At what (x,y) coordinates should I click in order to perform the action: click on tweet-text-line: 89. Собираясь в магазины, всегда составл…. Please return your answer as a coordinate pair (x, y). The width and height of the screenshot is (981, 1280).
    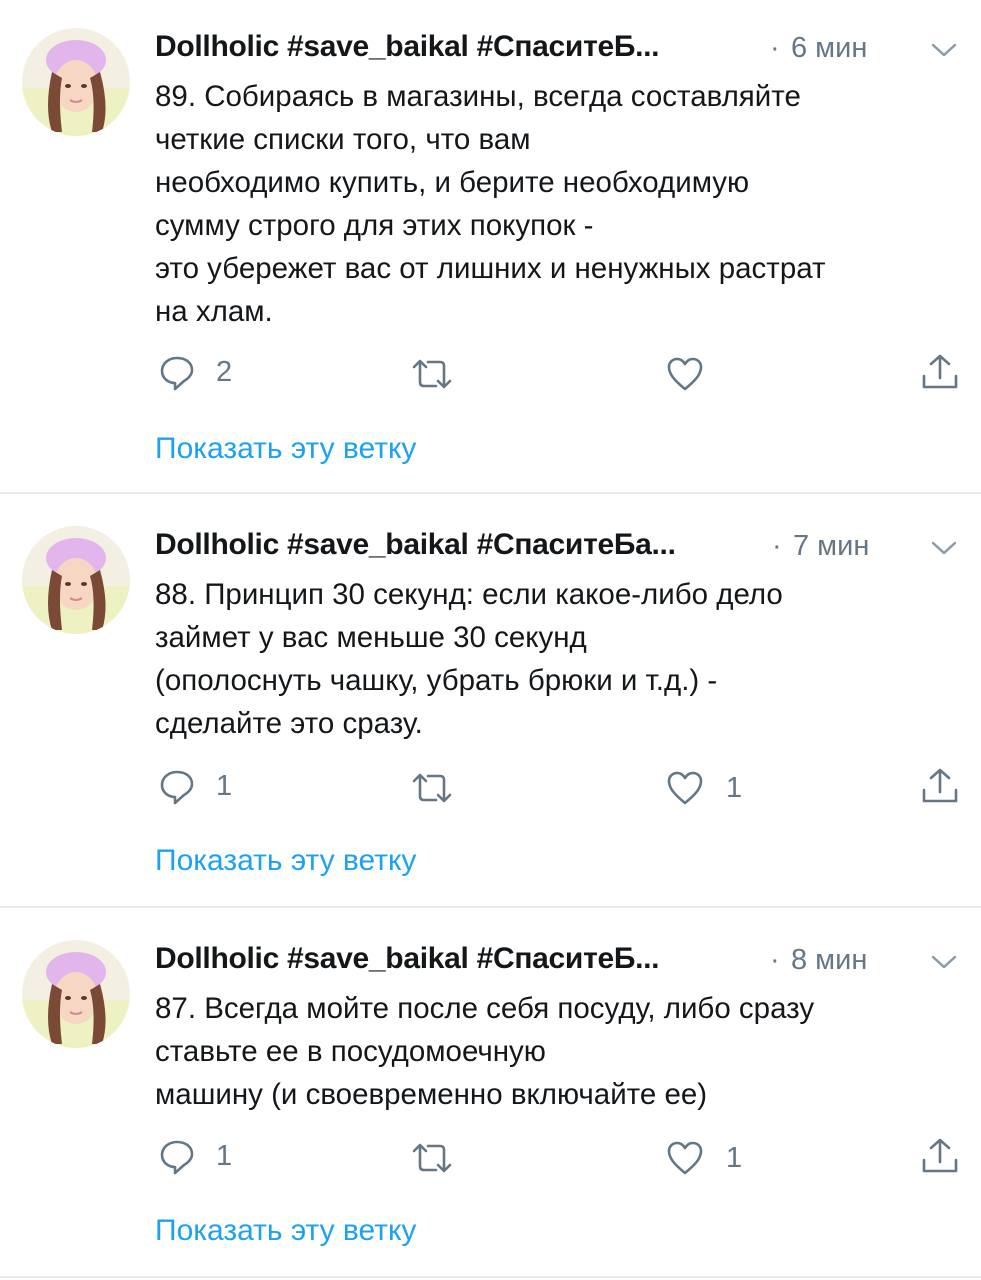
    Looking at the image, I should click on (478, 96).